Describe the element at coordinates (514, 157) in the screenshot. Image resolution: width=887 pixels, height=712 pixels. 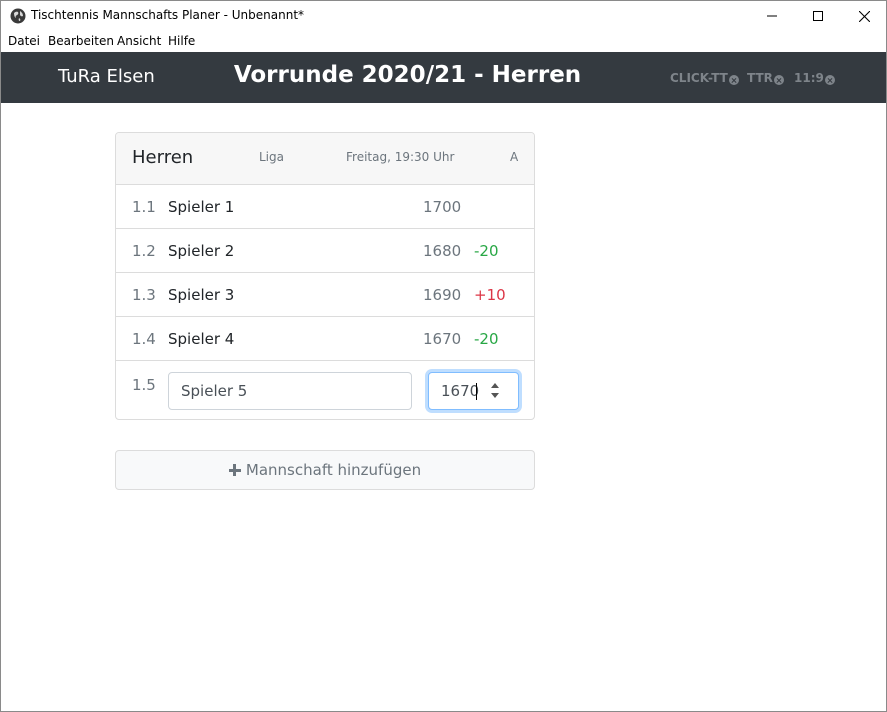
I see `team-week: A` at that location.